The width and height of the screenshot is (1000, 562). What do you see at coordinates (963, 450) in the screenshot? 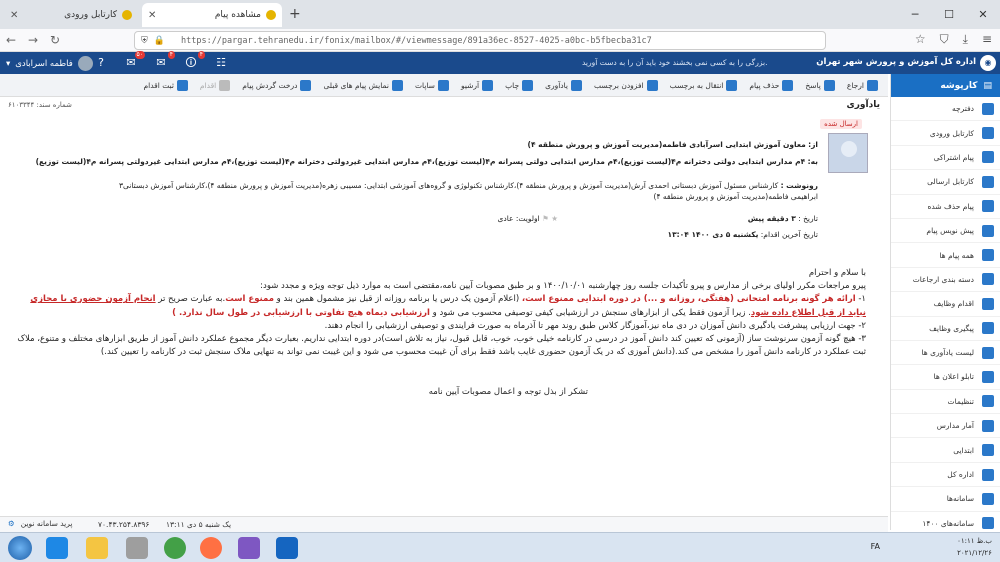
I see `sidebar-item-label: ابتدایی` at bounding box center [963, 450].